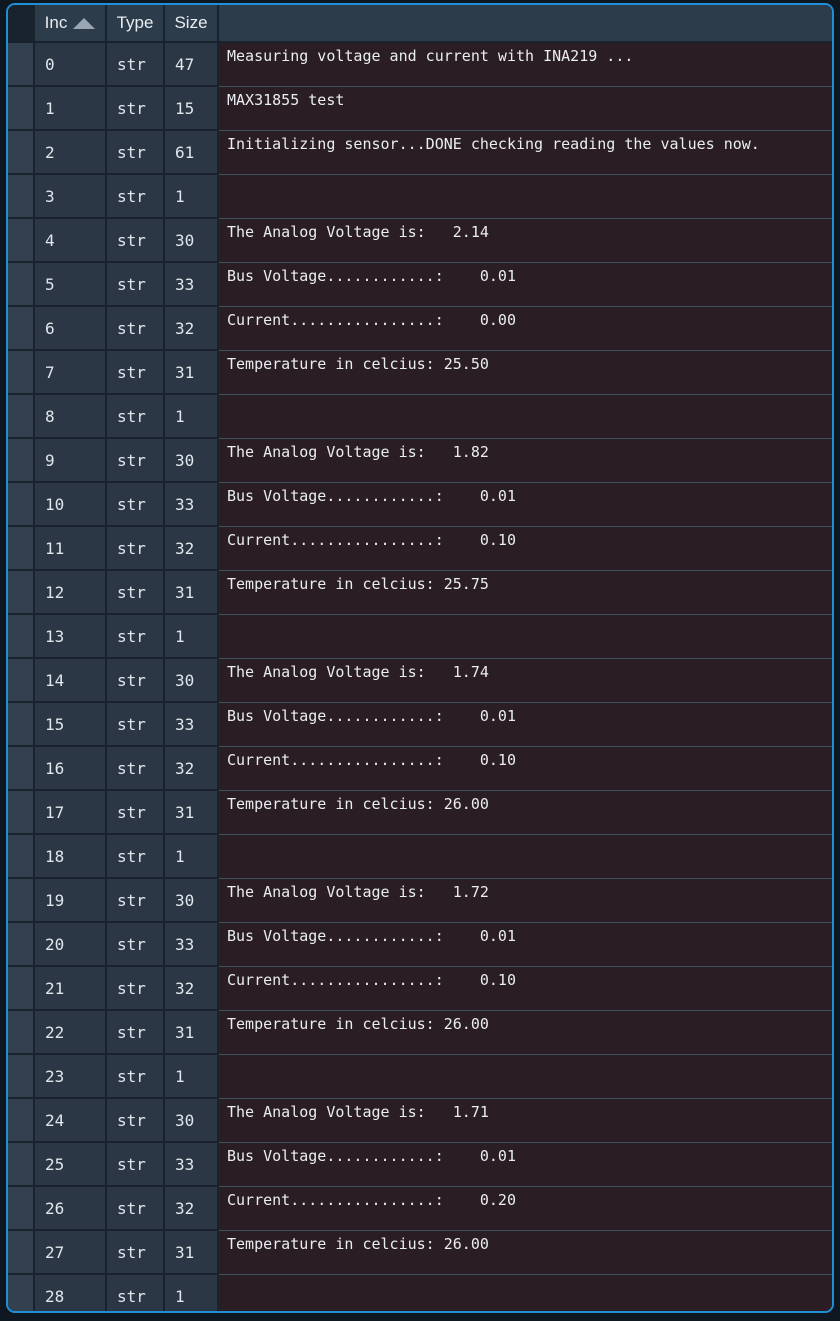 The width and height of the screenshot is (840, 1321). I want to click on table-row: 18 str 1, so click(420, 856).